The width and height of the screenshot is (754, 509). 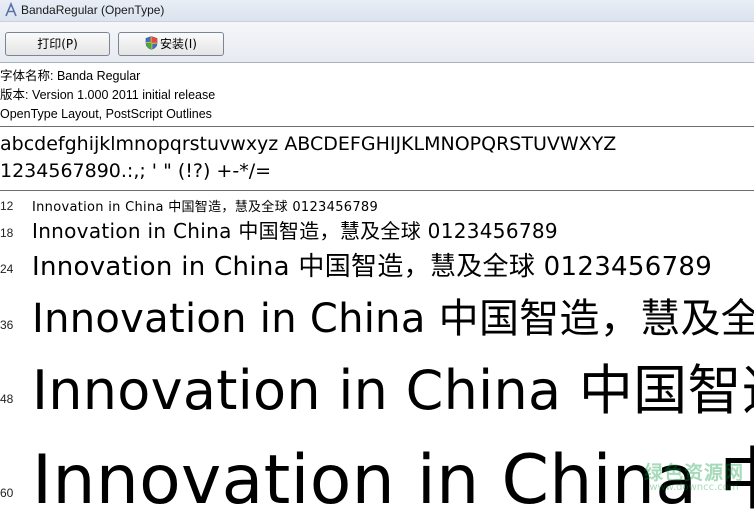 What do you see at coordinates (372, 267) in the screenshot?
I see `sample-text-24: Innovation in China 中国智造，慧及全球 0123456789` at bounding box center [372, 267].